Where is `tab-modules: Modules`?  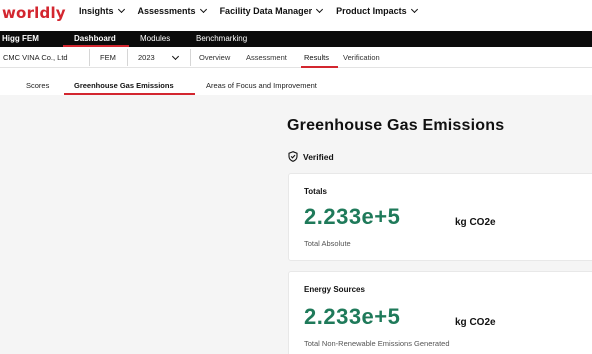
tab-modules: Modules is located at coordinates (155, 38).